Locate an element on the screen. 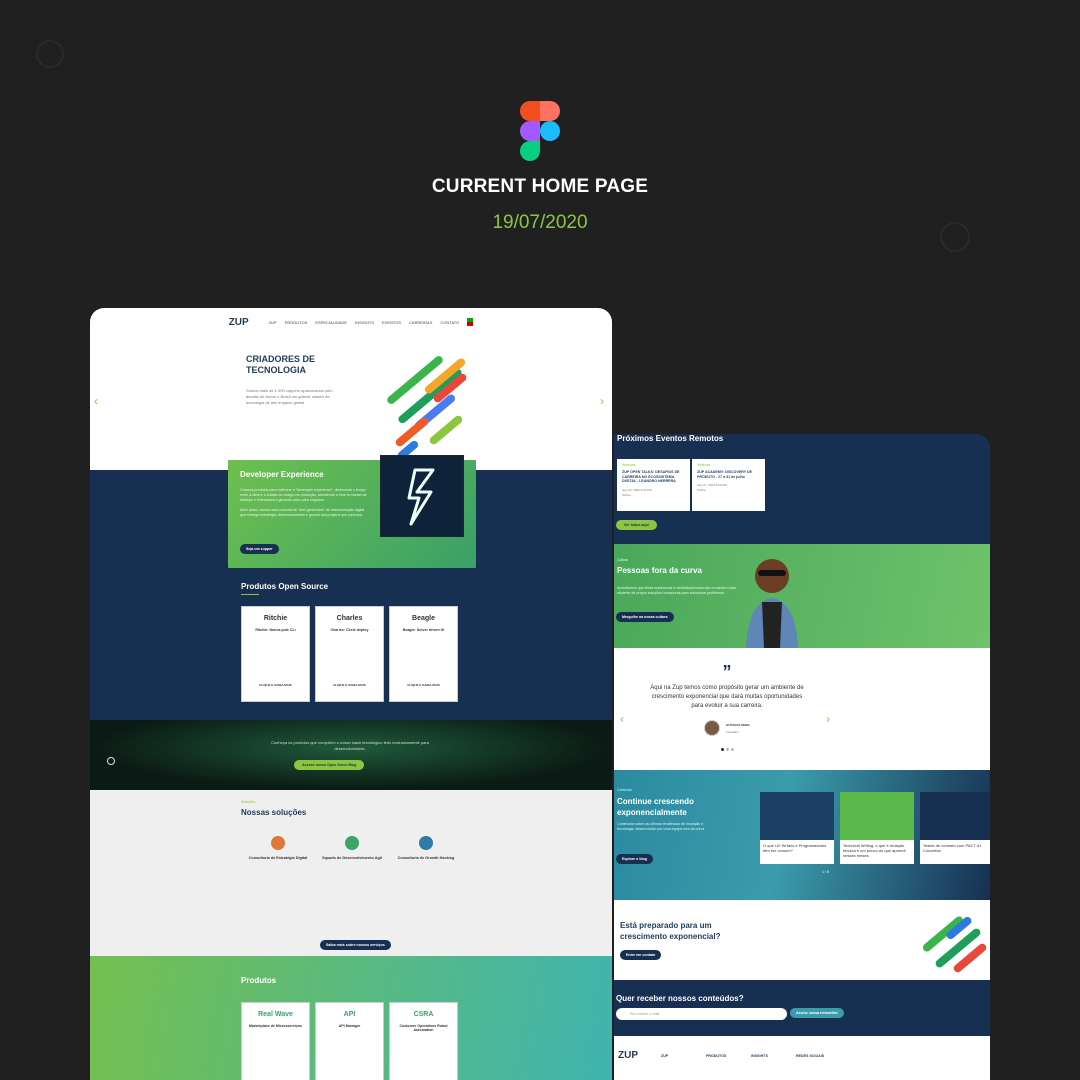  all-events-button: Ver todos aqui is located at coordinates (636, 525).